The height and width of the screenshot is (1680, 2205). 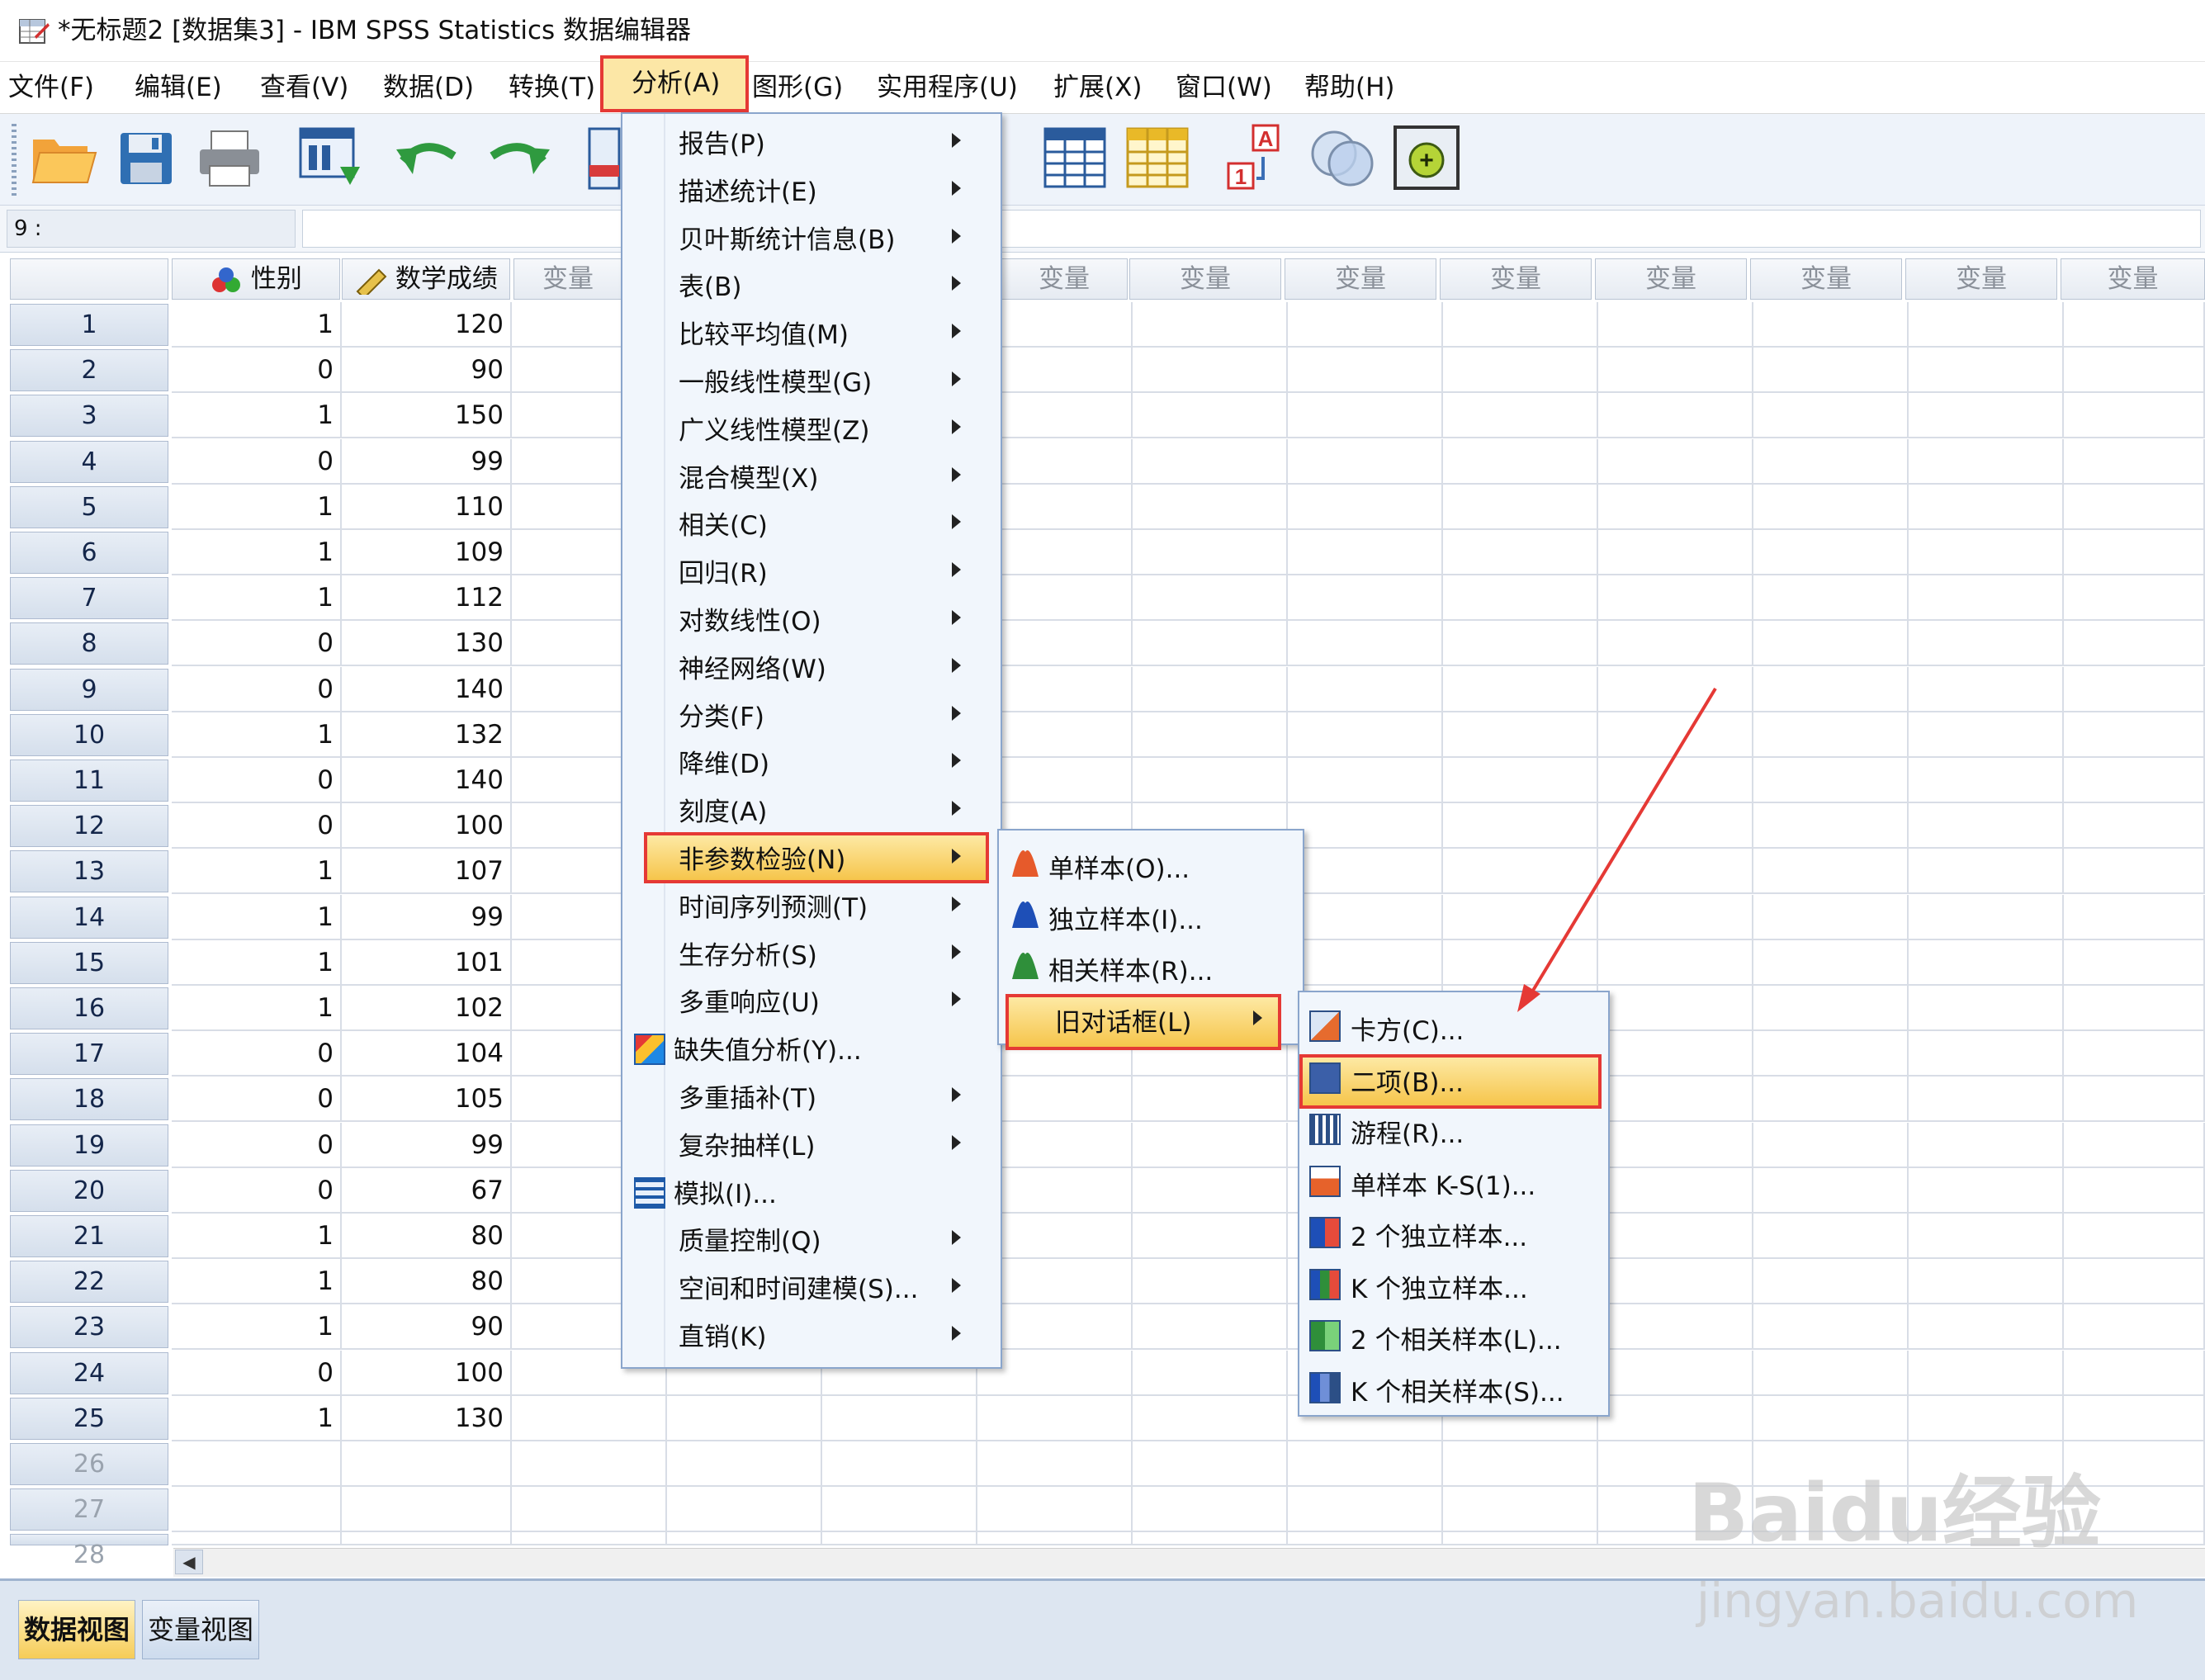 What do you see at coordinates (89, 734) in the screenshot?
I see `row-header: 10` at bounding box center [89, 734].